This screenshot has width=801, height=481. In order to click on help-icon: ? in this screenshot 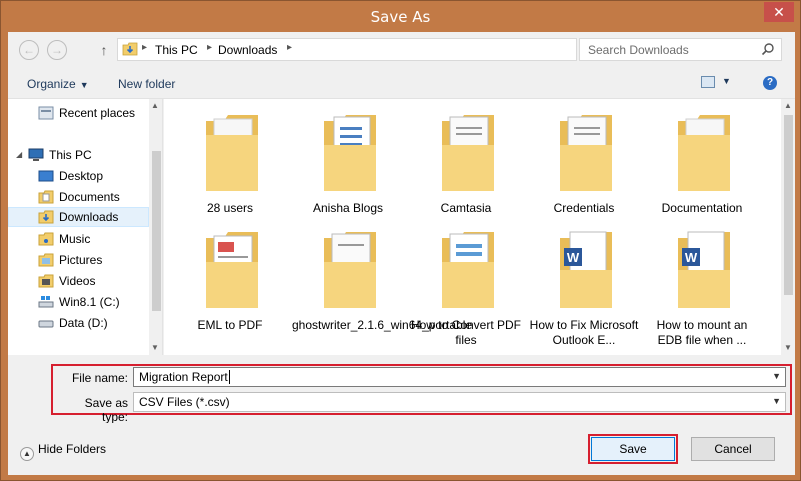, I will do `click(770, 83)`.